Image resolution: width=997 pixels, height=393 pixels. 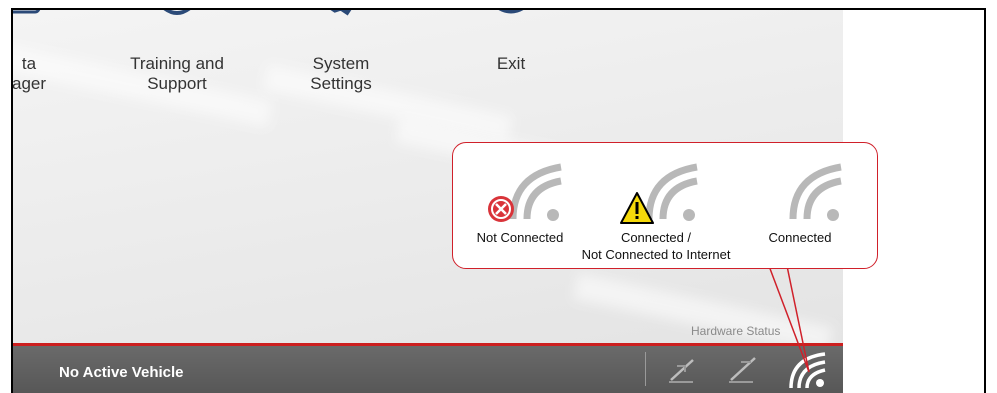 I want to click on legend-not-connected: Not Connected, so click(x=520, y=196).